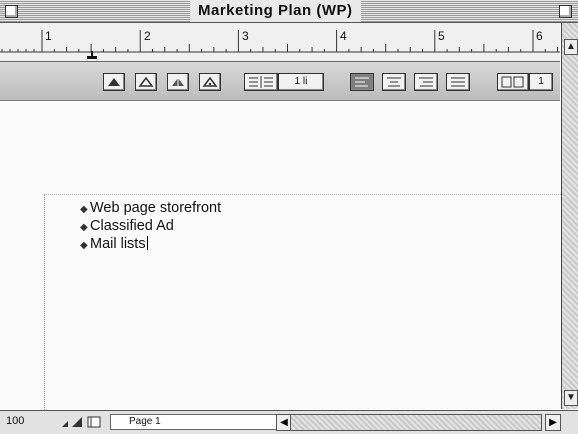  What do you see at coordinates (261, 82) in the screenshot?
I see `line-spacing-decrease-button` at bounding box center [261, 82].